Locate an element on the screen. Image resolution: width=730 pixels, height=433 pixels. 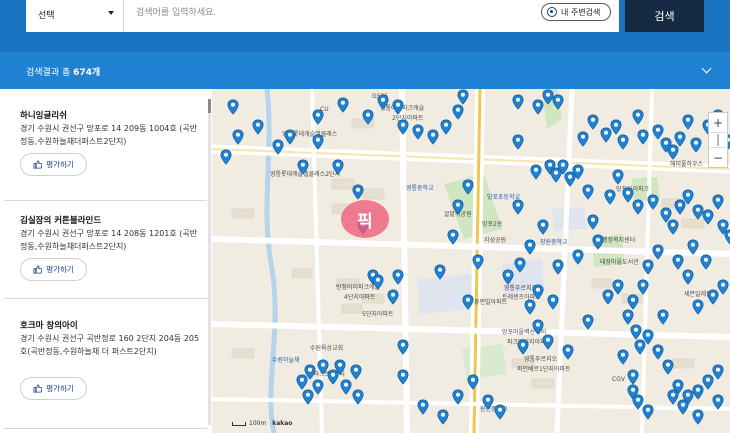
zoom-out-button: − is located at coordinates (718, 157).